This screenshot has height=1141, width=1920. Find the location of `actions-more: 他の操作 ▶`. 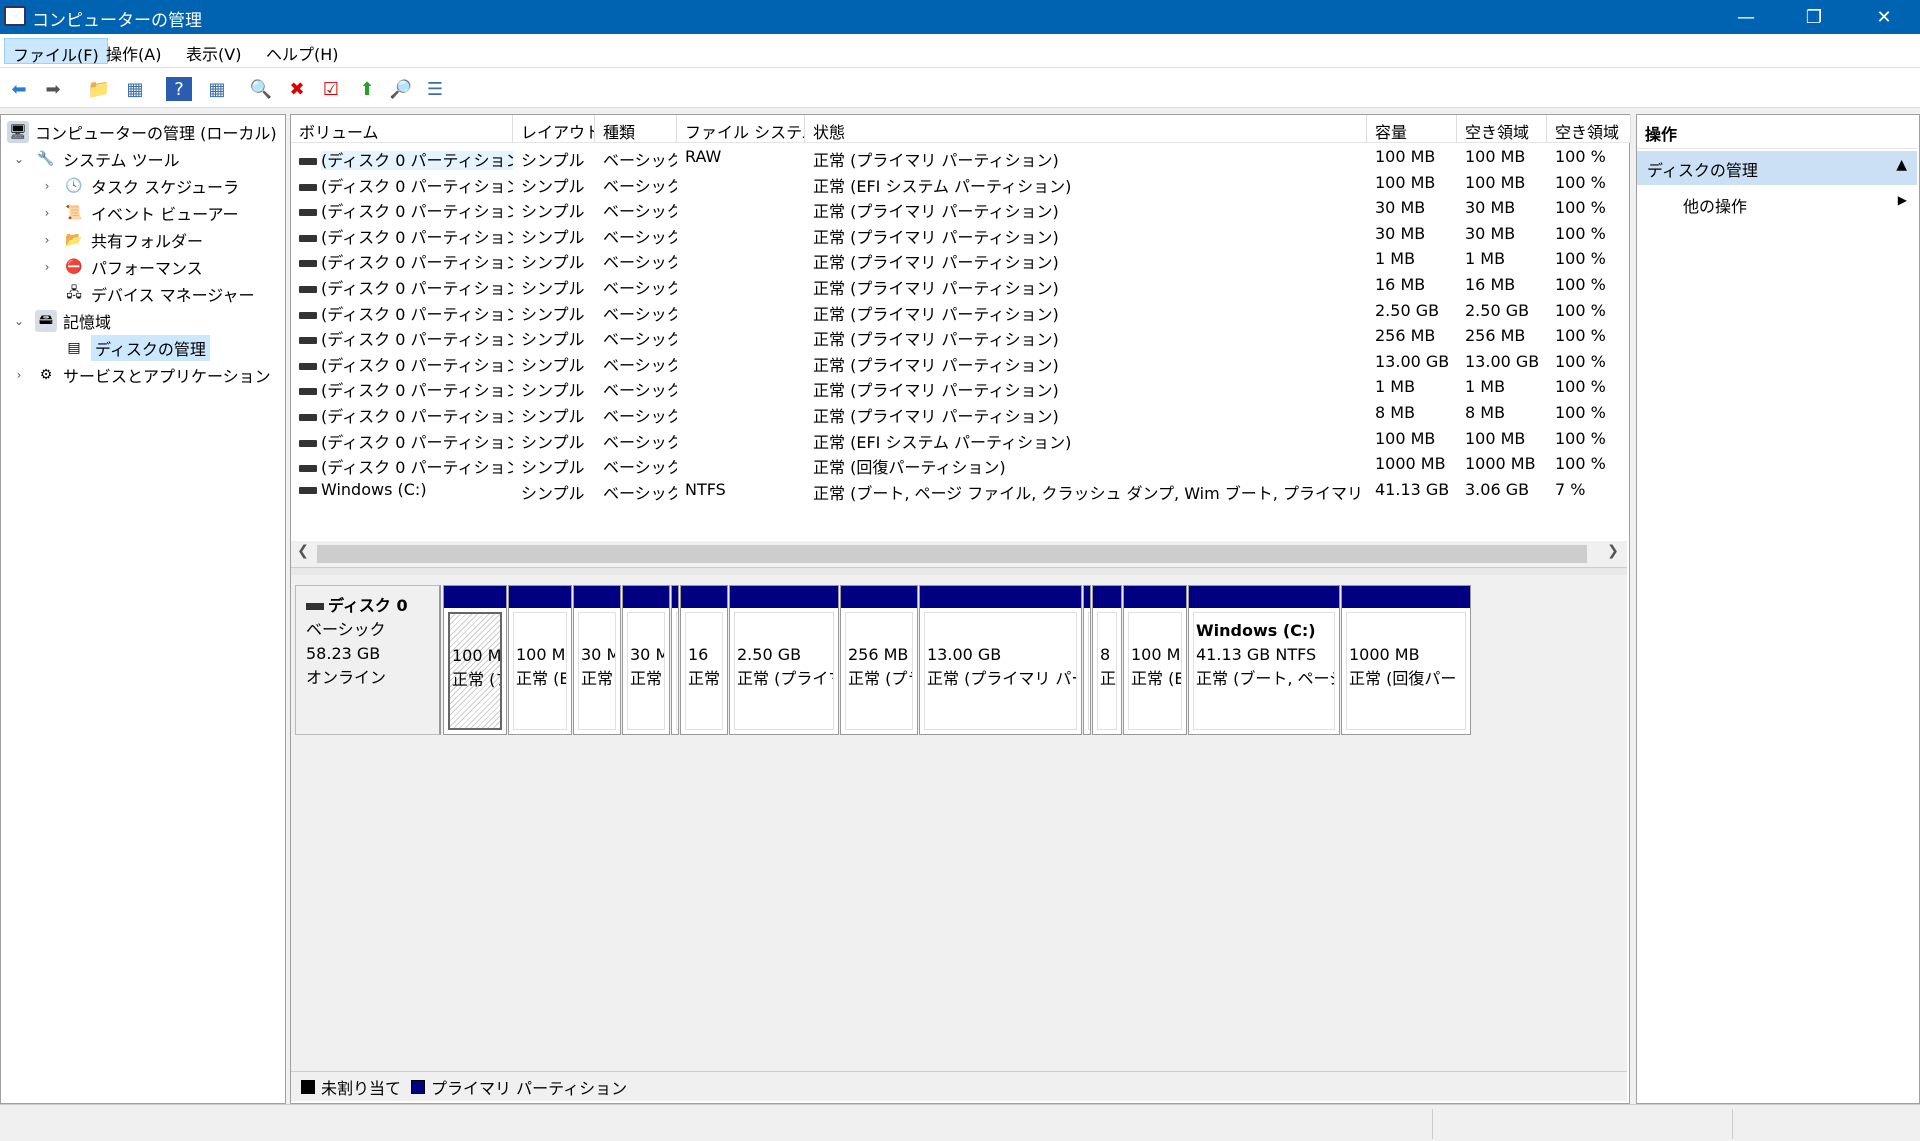

actions-more: 他の操作 ▶ is located at coordinates (1777, 204).